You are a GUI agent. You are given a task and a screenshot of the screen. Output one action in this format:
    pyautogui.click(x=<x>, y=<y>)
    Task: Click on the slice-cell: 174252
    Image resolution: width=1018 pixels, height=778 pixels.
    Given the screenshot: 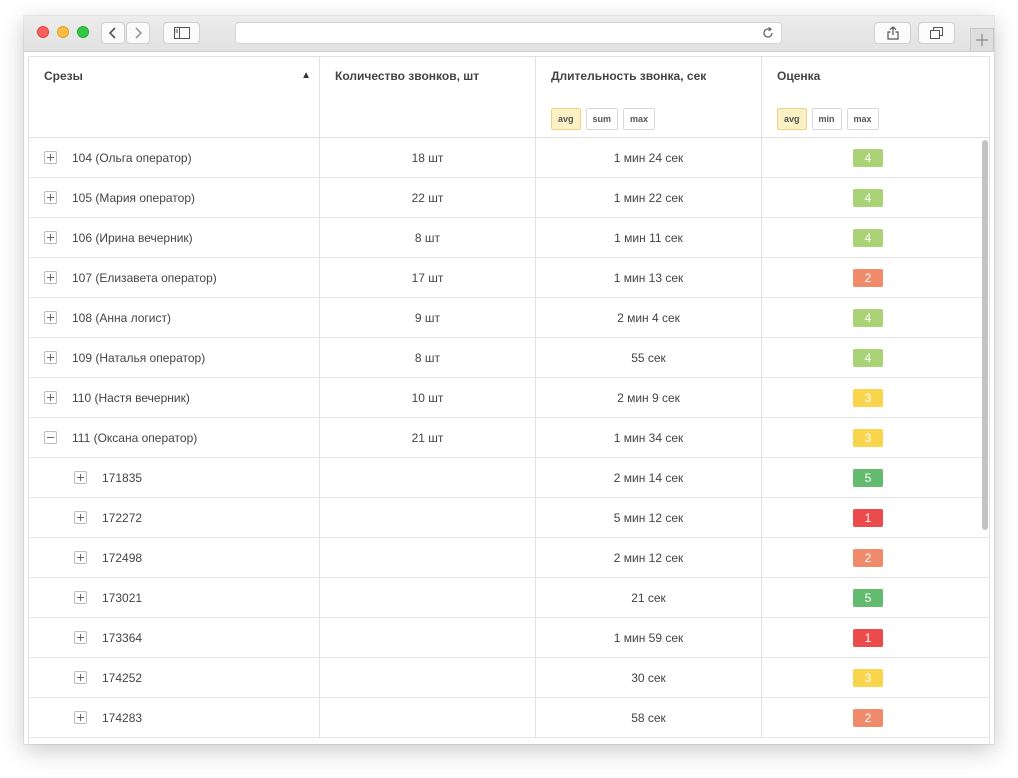 What is the action you would take?
    pyautogui.click(x=174, y=677)
    